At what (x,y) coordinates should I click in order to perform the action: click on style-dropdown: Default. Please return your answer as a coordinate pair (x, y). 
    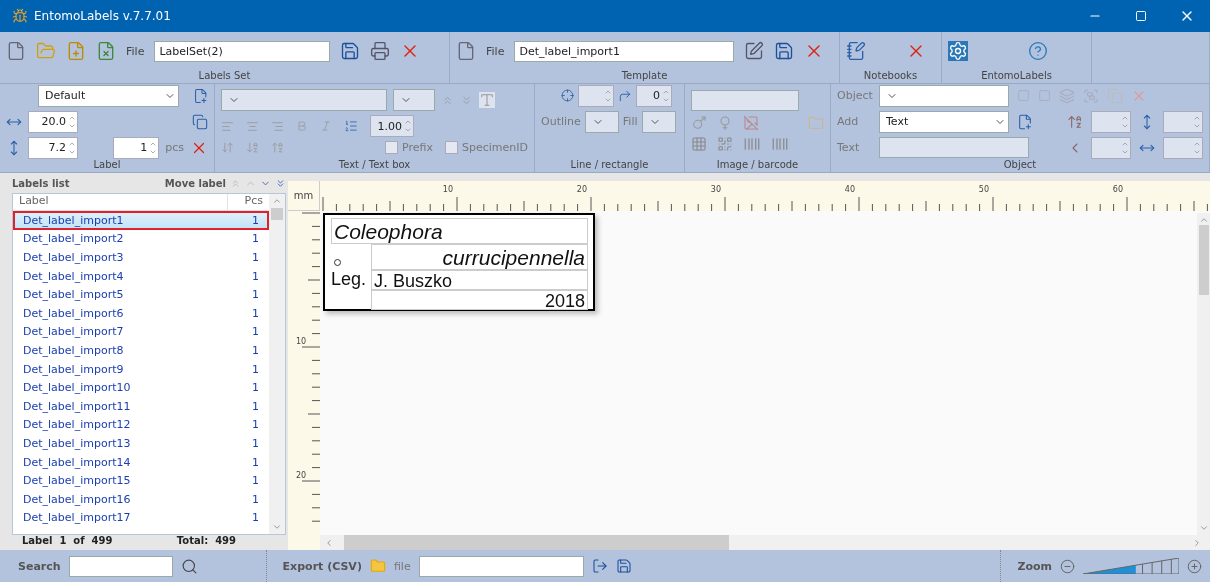
    Looking at the image, I should click on (108, 95).